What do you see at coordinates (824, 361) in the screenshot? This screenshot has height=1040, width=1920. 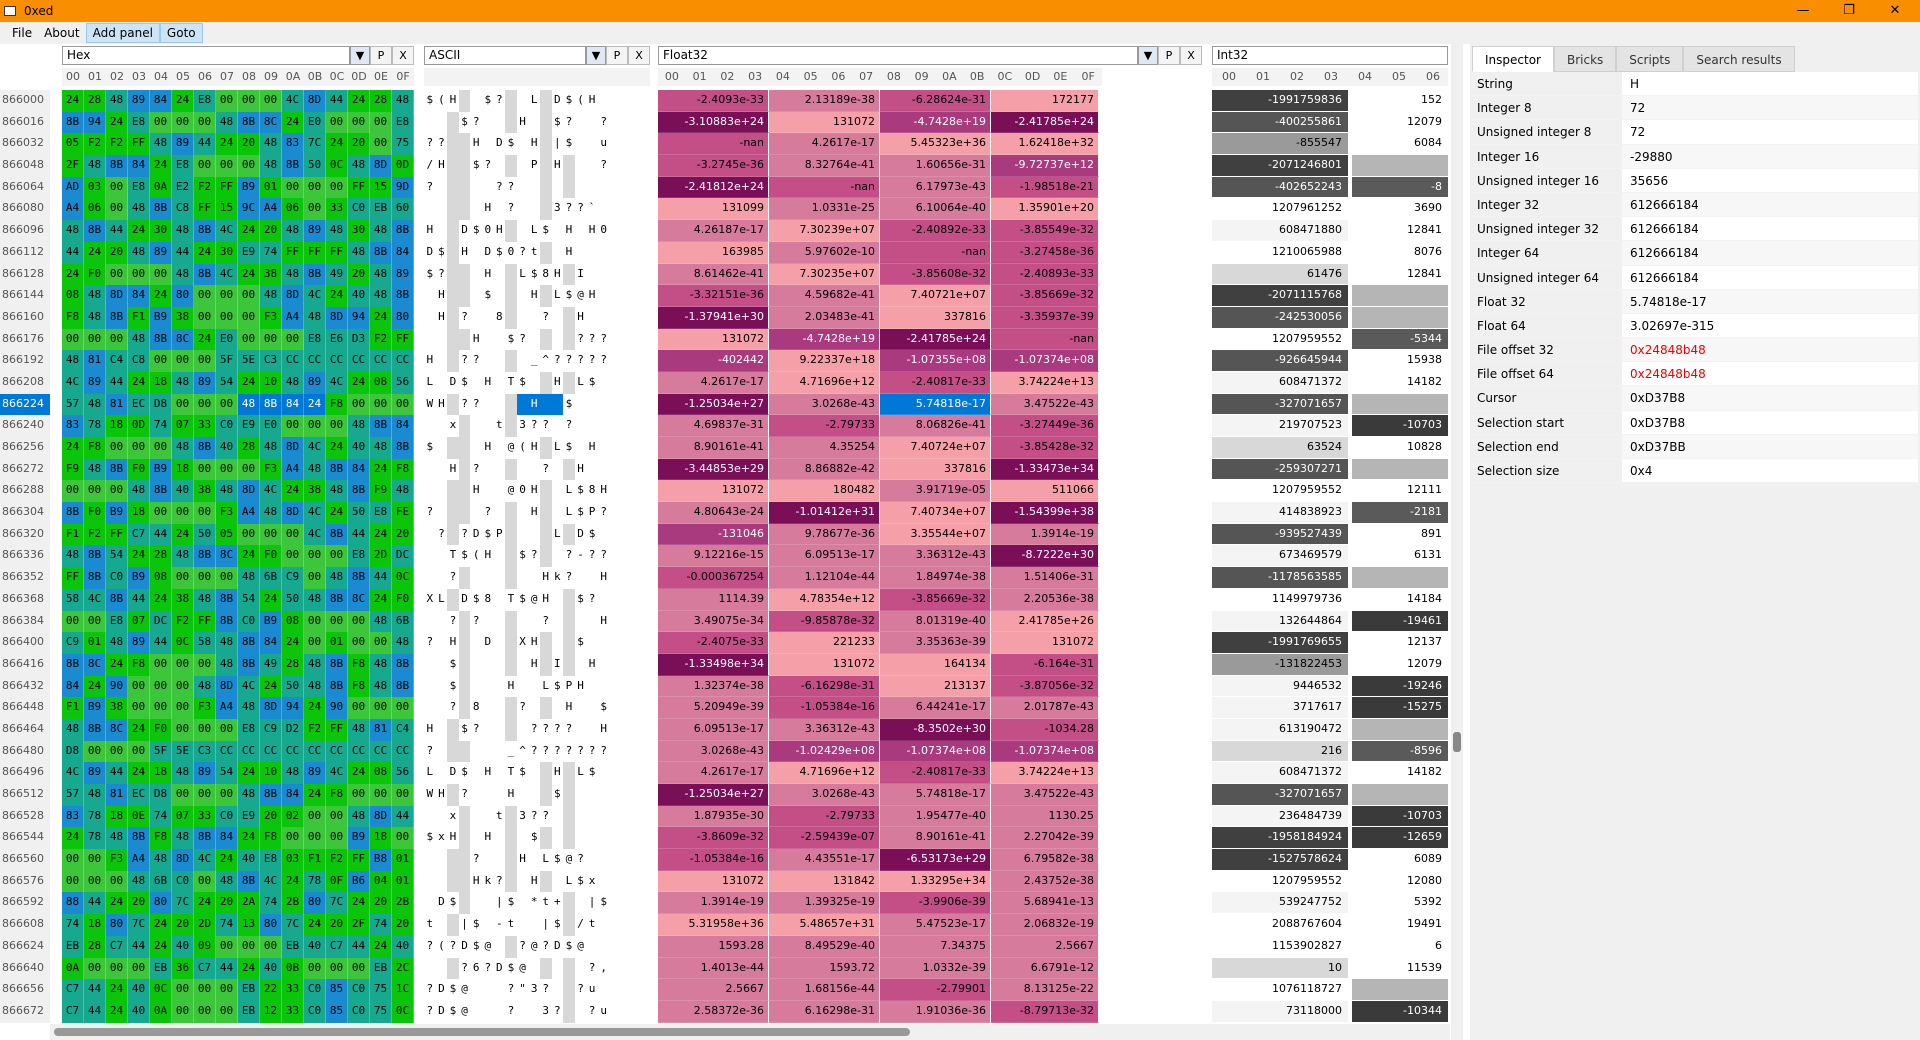 I see `float32-value: 9.22337e+18` at bounding box center [824, 361].